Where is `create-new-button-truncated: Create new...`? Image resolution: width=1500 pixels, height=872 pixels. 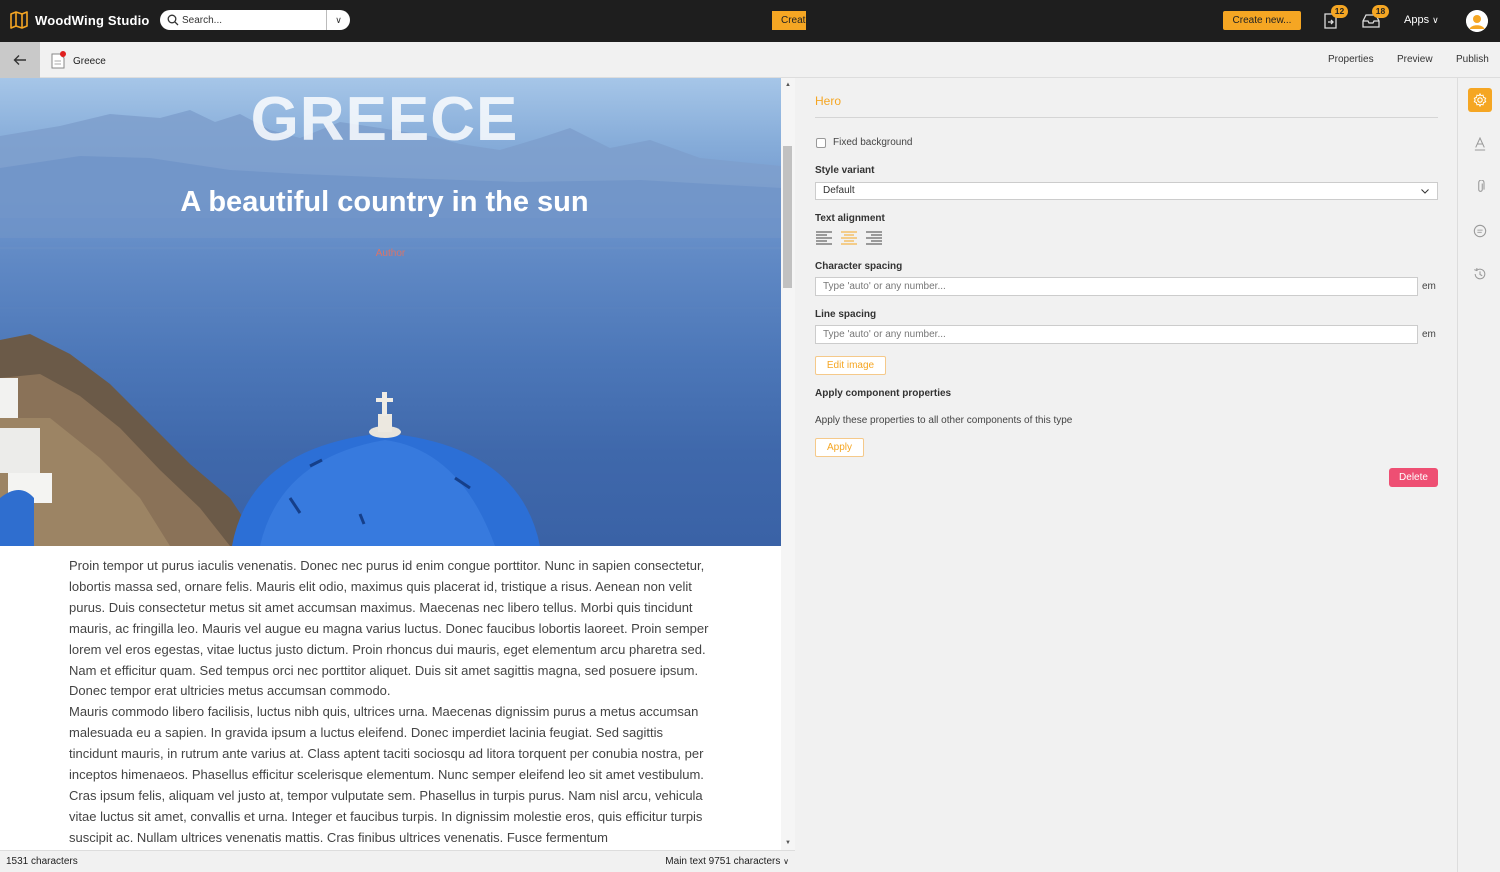
create-new-button-truncated: Create new... is located at coordinates (789, 20).